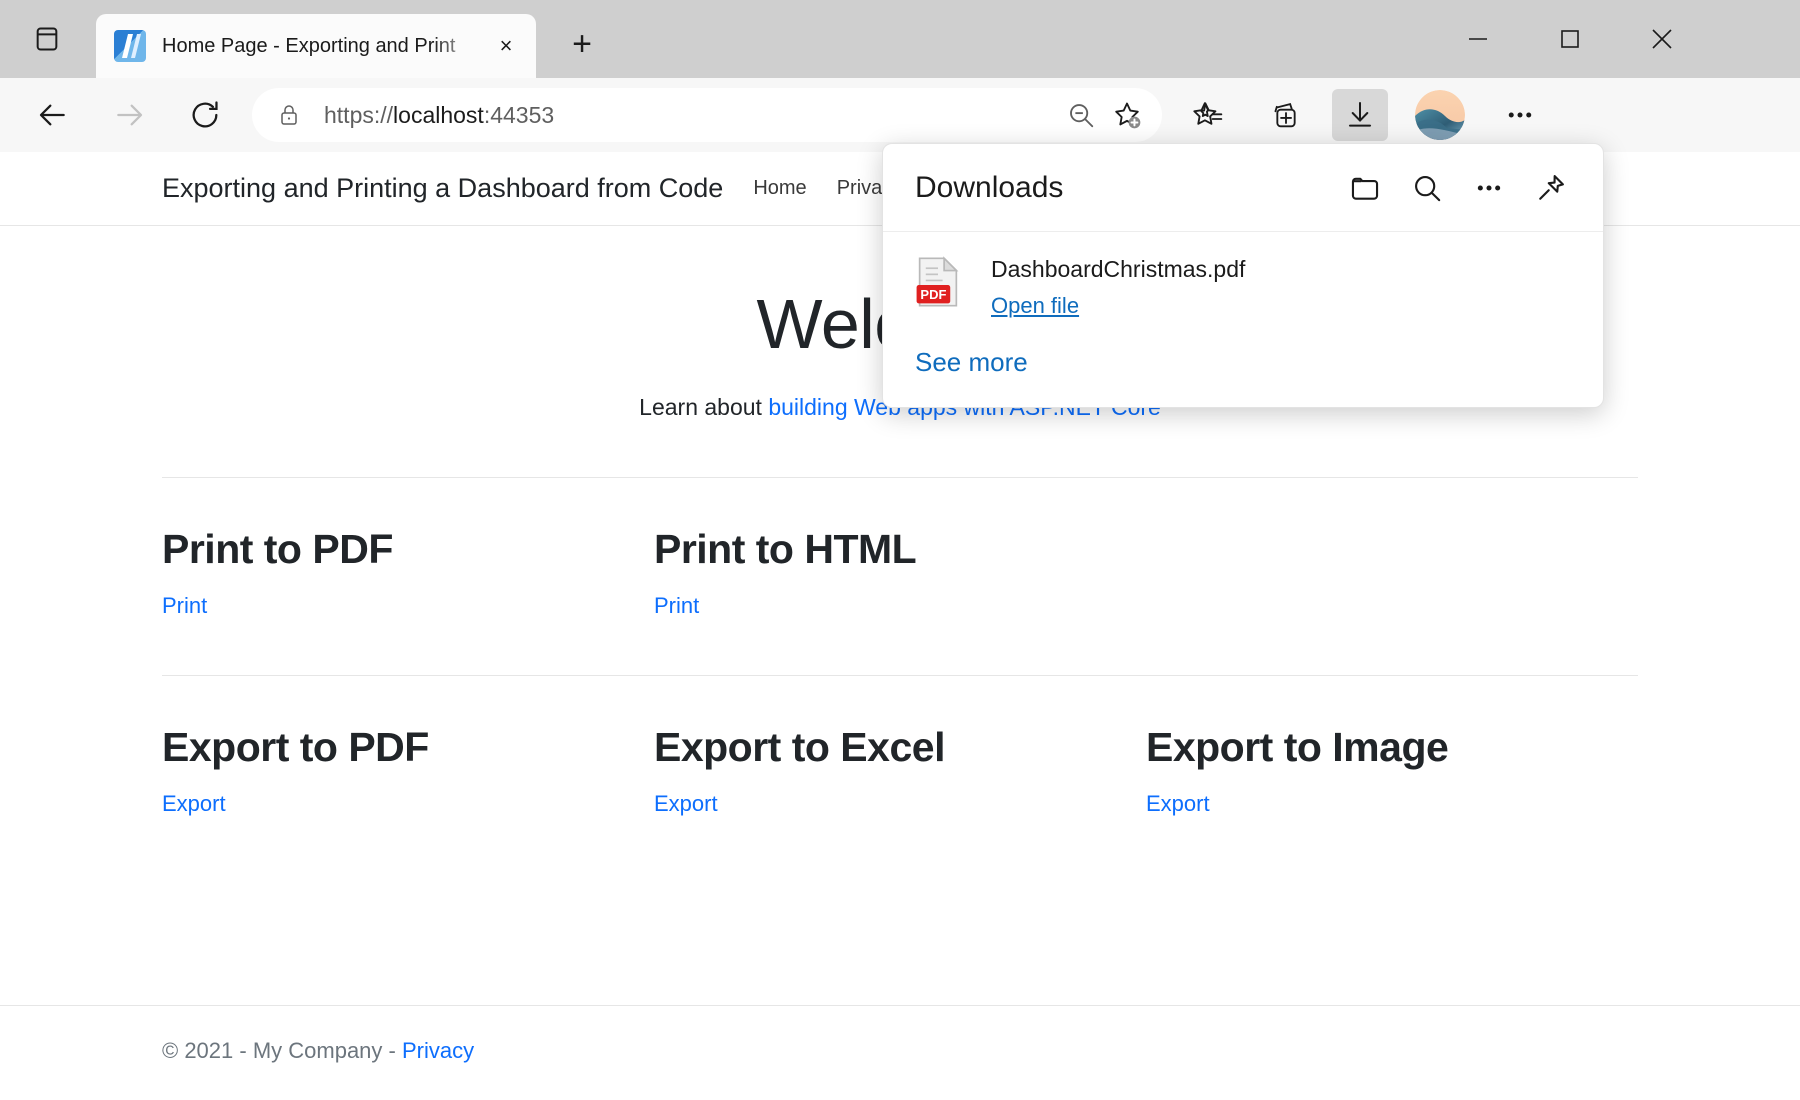 The width and height of the screenshot is (1800, 1100). Describe the element at coordinates (779, 188) in the screenshot. I see `nav-link-home: Home` at that location.